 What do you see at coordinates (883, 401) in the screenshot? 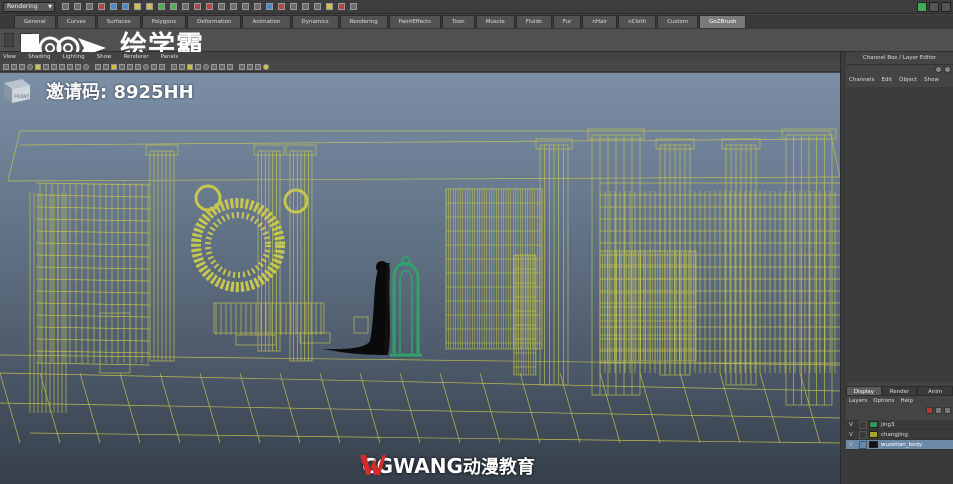
I see `layer-menu-options: Options` at bounding box center [883, 401].